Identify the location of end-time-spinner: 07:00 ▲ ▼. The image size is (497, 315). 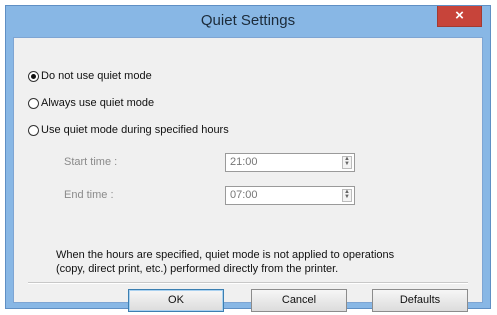
(290, 195).